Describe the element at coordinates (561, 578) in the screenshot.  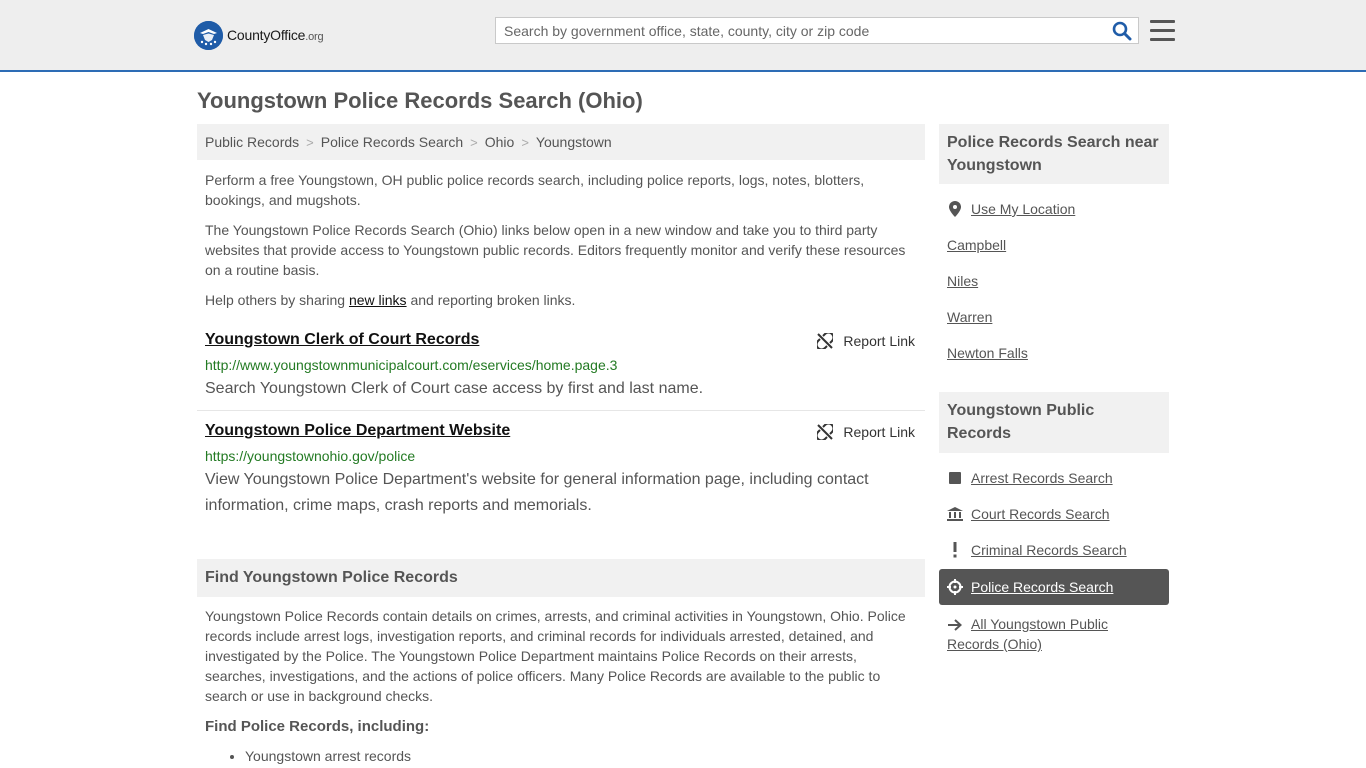
I see `find-section-heading: Find Youngstown Police Records` at that location.